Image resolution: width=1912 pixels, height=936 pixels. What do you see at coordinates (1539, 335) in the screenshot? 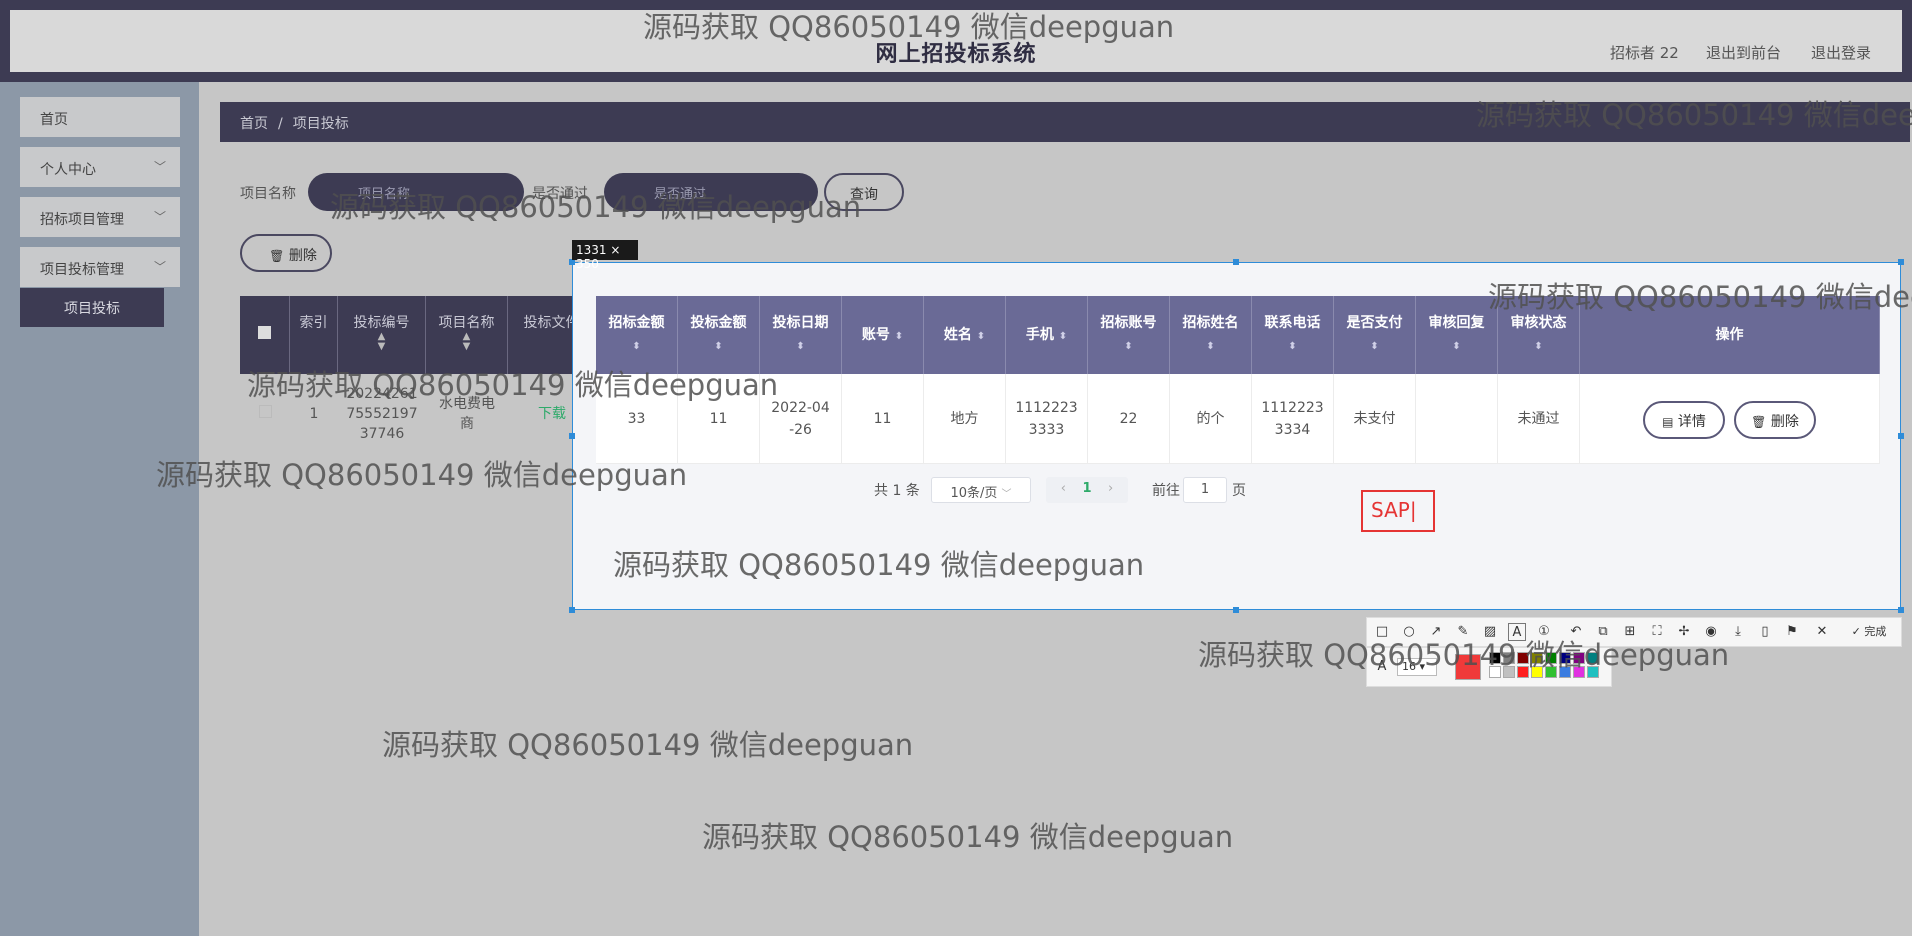
I see `column-header-review-status: 审核状态 ⬍` at bounding box center [1539, 335].